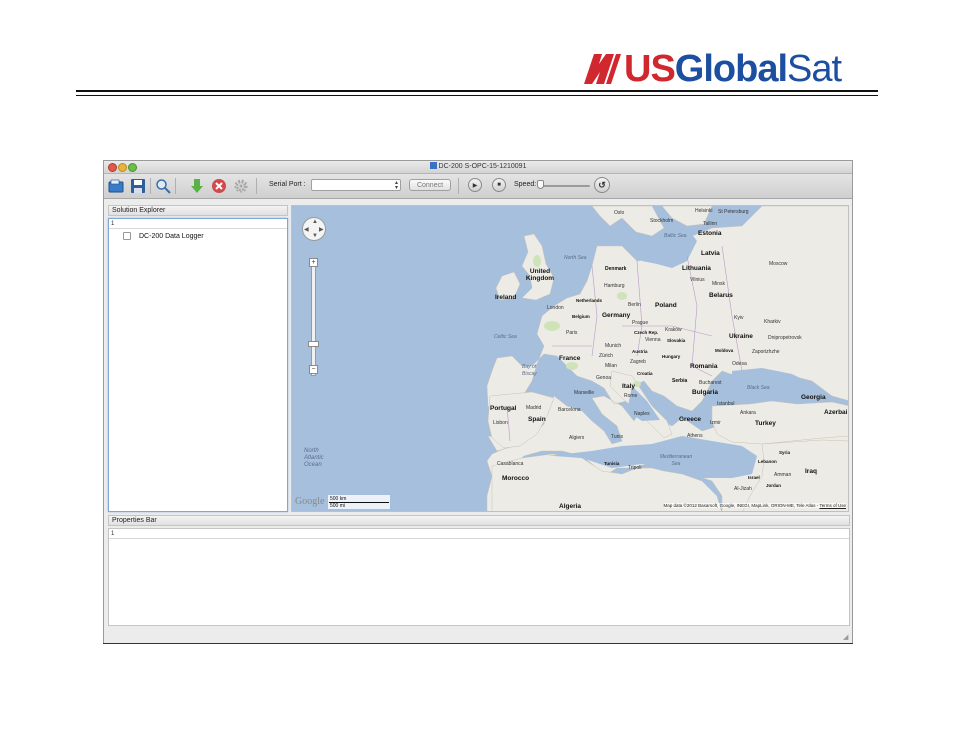 The width and height of the screenshot is (954, 737). Describe the element at coordinates (697, 280) in the screenshot. I see `map-label-city: Vilnius` at that location.